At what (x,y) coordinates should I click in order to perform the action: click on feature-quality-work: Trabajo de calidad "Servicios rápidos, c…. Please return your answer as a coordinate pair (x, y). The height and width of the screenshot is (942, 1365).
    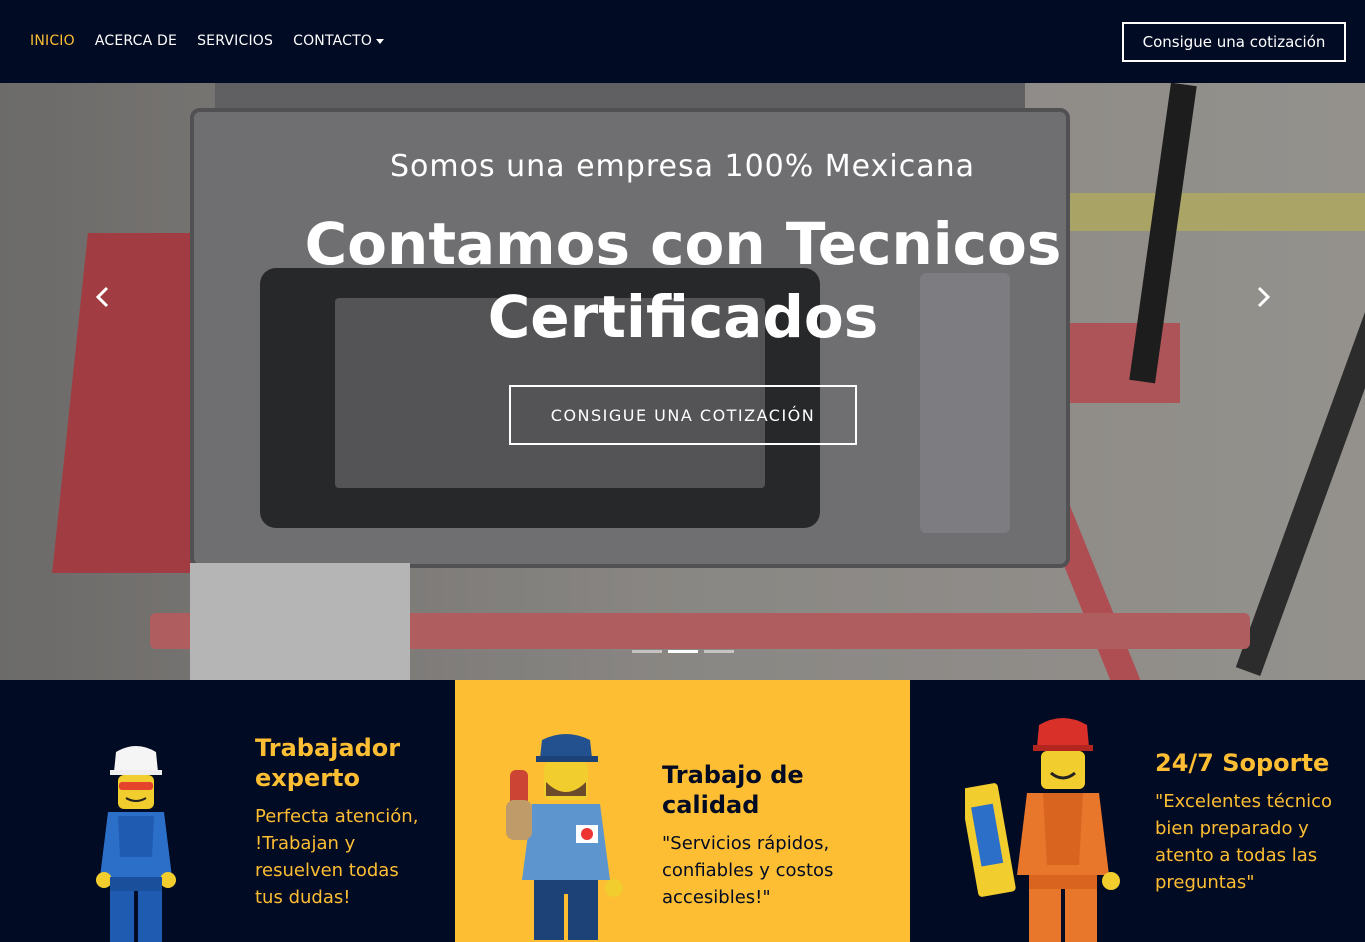
    Looking at the image, I should click on (682, 811).